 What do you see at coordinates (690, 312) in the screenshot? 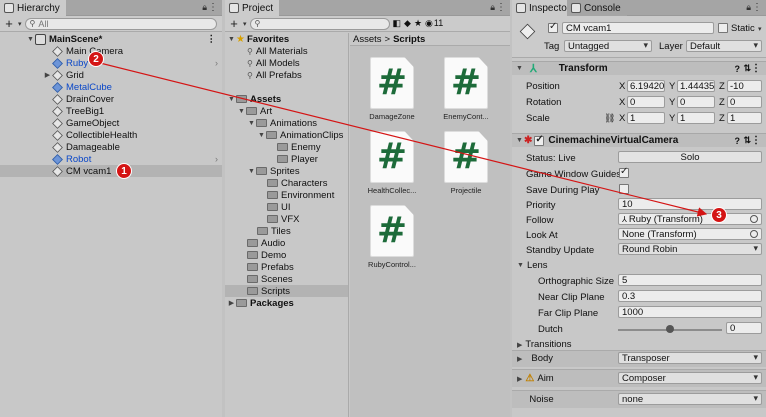
I see `far-clip-field: 1000` at bounding box center [690, 312].